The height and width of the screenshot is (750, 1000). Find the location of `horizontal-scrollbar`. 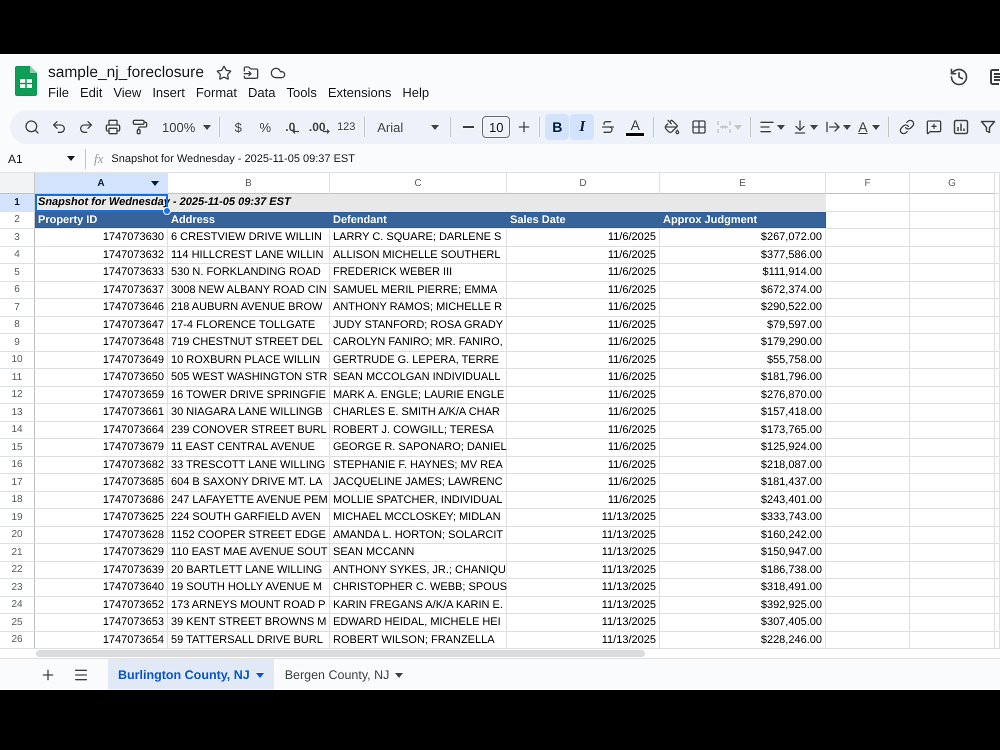

horizontal-scrollbar is located at coordinates (340, 653).